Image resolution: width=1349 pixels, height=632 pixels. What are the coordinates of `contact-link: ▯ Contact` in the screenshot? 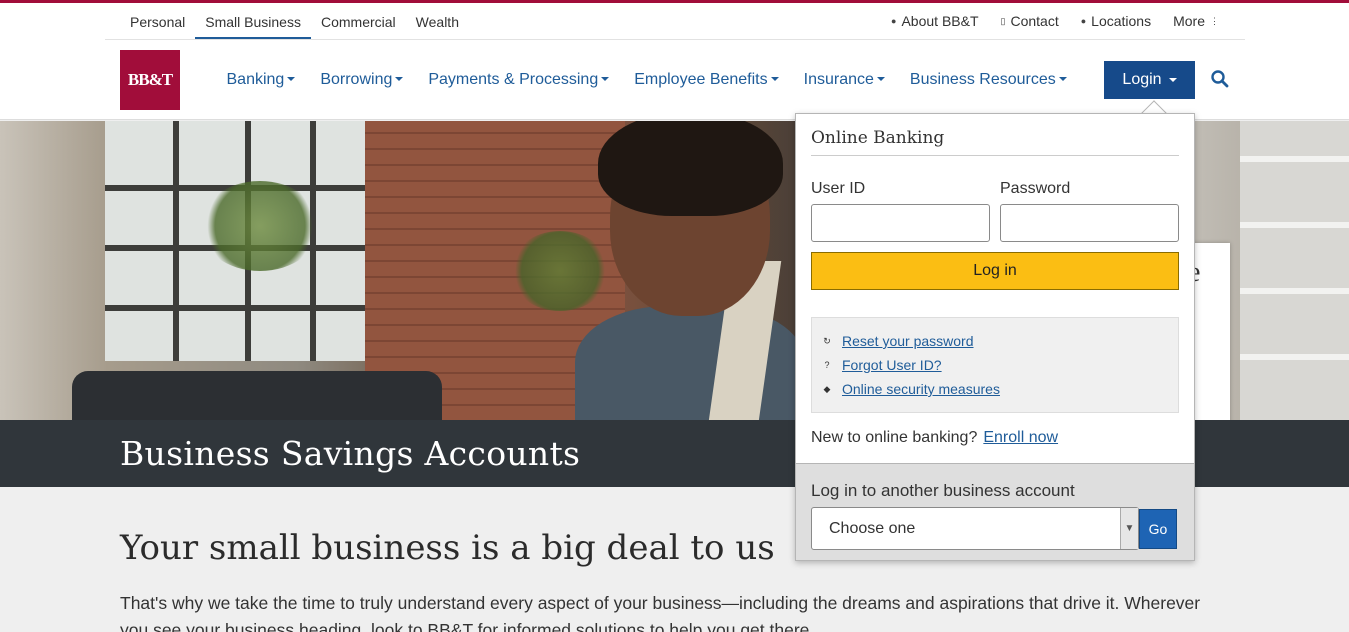 It's located at (1030, 21).